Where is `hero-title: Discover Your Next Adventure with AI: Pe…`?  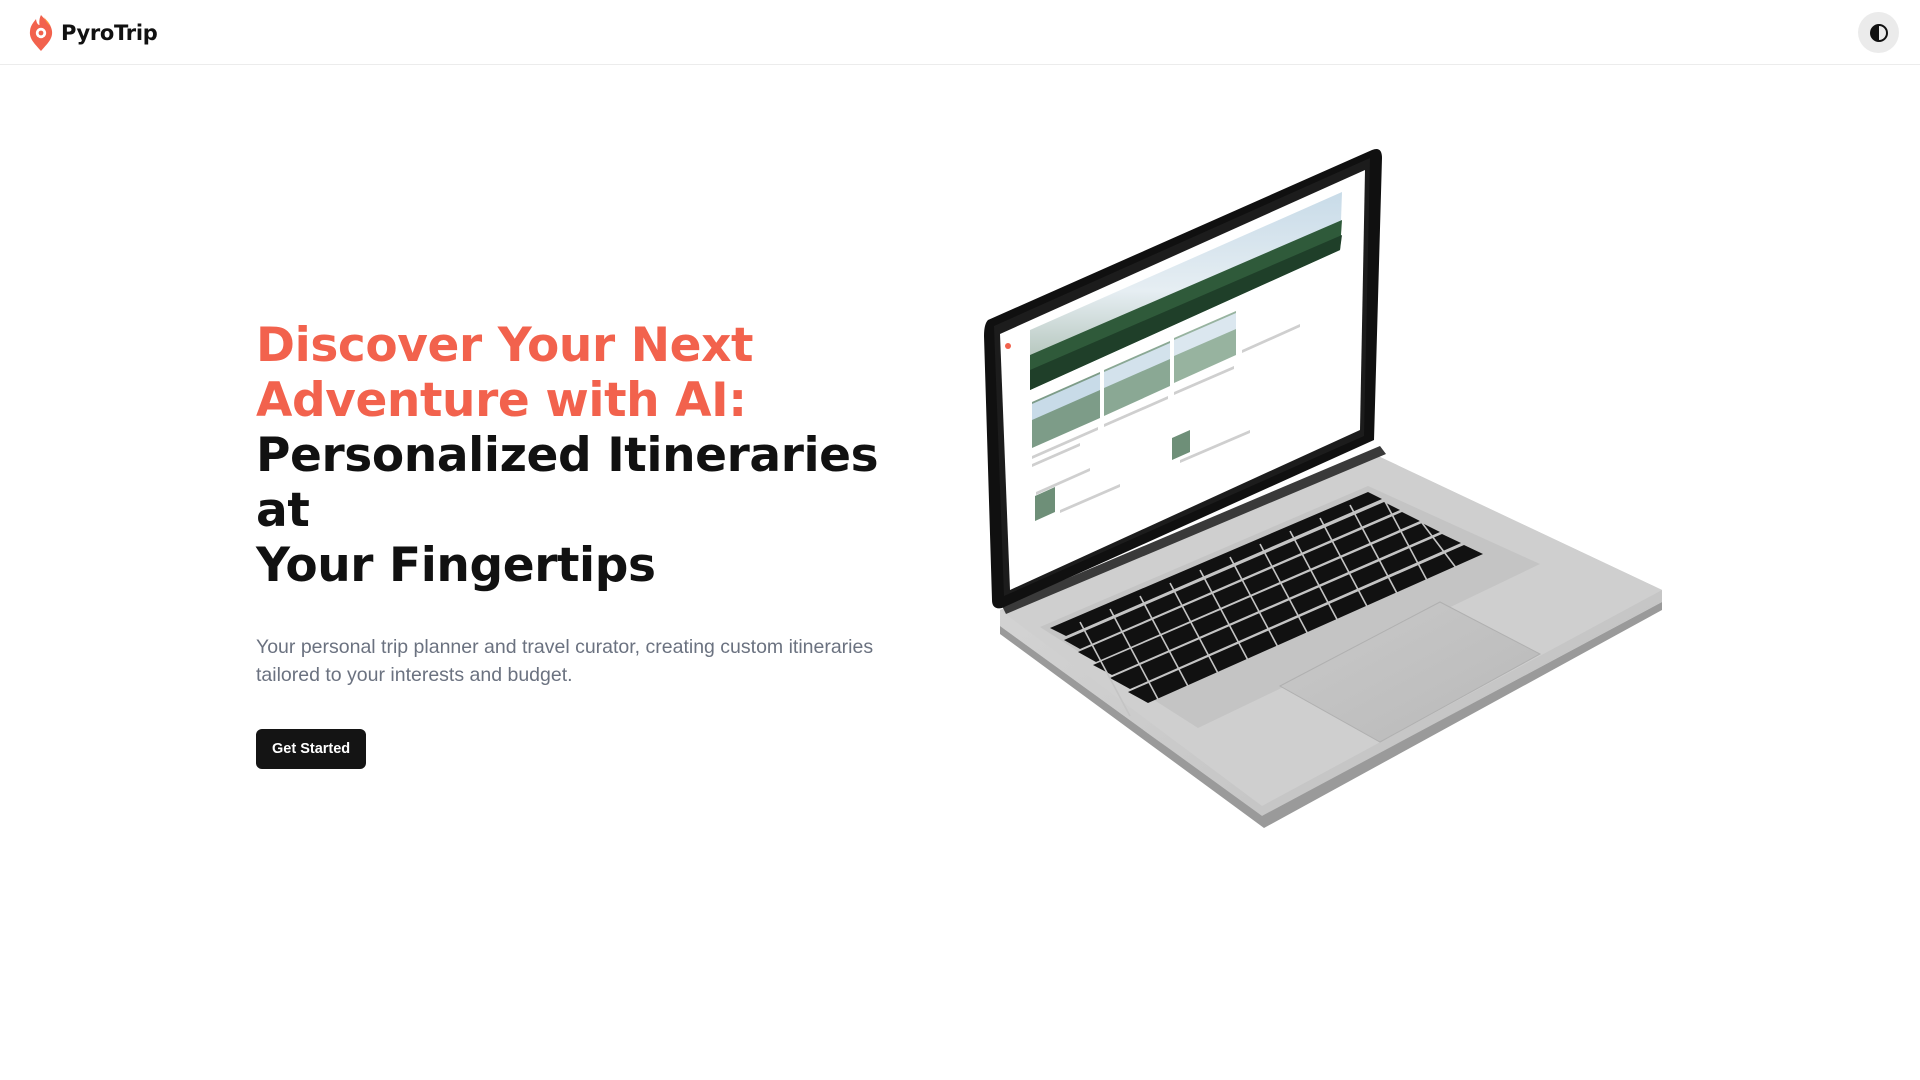
hero-title: Discover Your Next Adventure with AI: Pe… is located at coordinates (596, 455).